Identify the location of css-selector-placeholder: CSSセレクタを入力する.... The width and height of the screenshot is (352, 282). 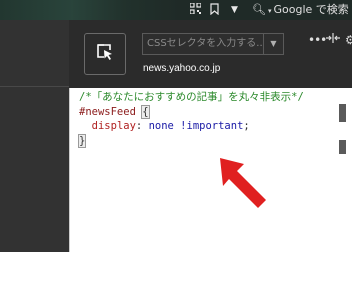
(205, 43).